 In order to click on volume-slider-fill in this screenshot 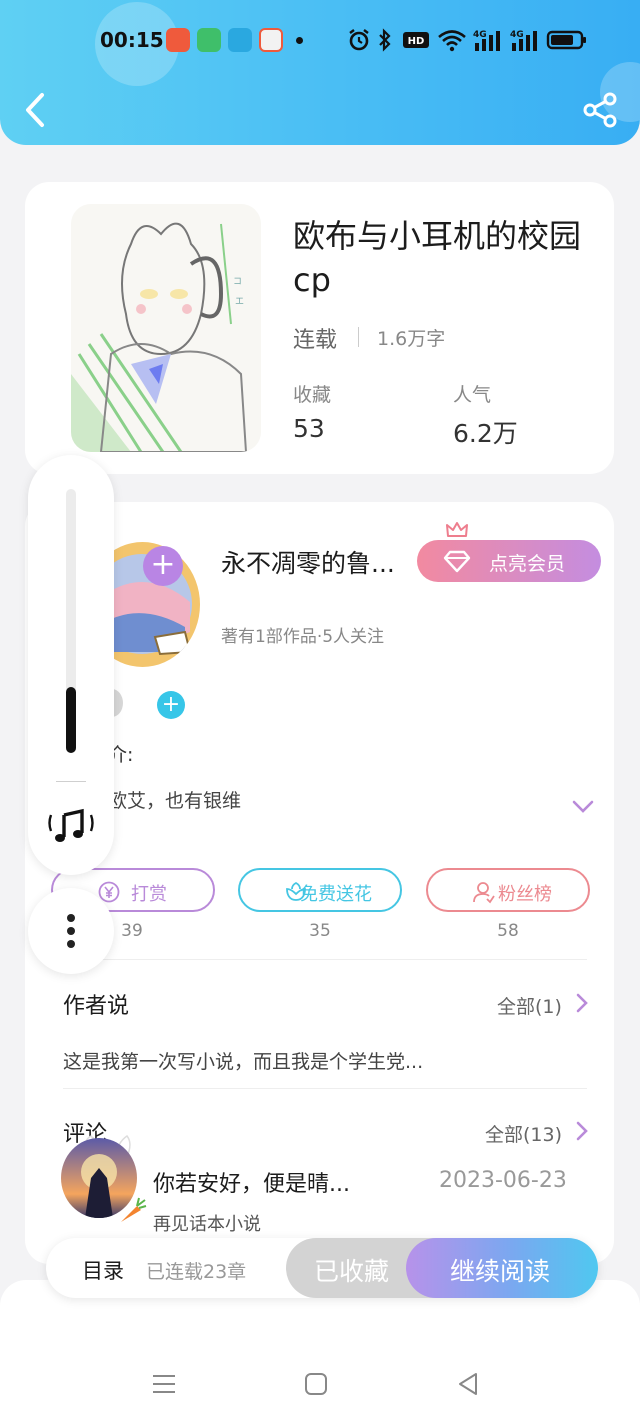, I will do `click(71, 720)`.